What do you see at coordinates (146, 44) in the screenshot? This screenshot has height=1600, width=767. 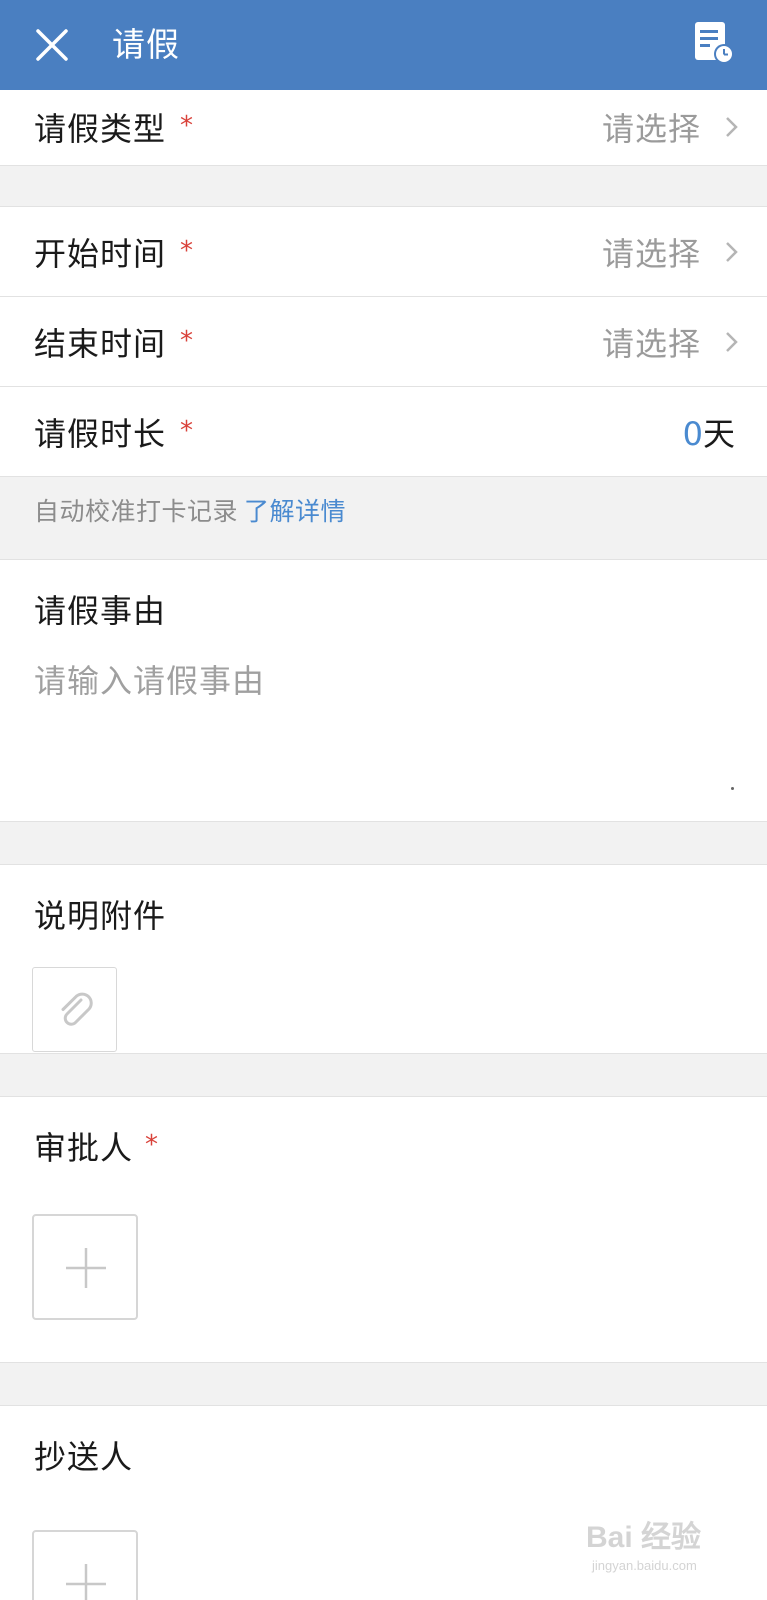 I see `page-title: 请假` at bounding box center [146, 44].